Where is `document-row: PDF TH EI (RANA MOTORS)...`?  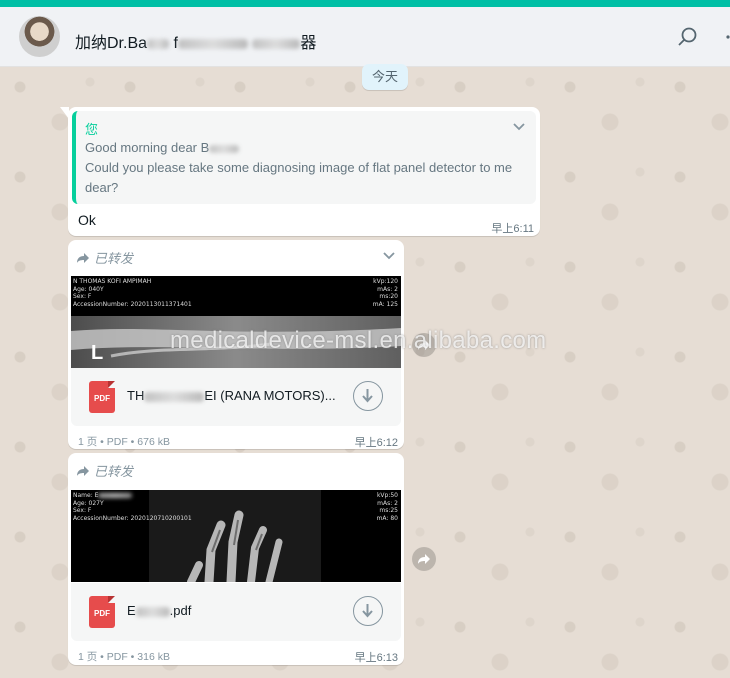 document-row: PDF TH EI (RANA MOTORS)... is located at coordinates (236, 397).